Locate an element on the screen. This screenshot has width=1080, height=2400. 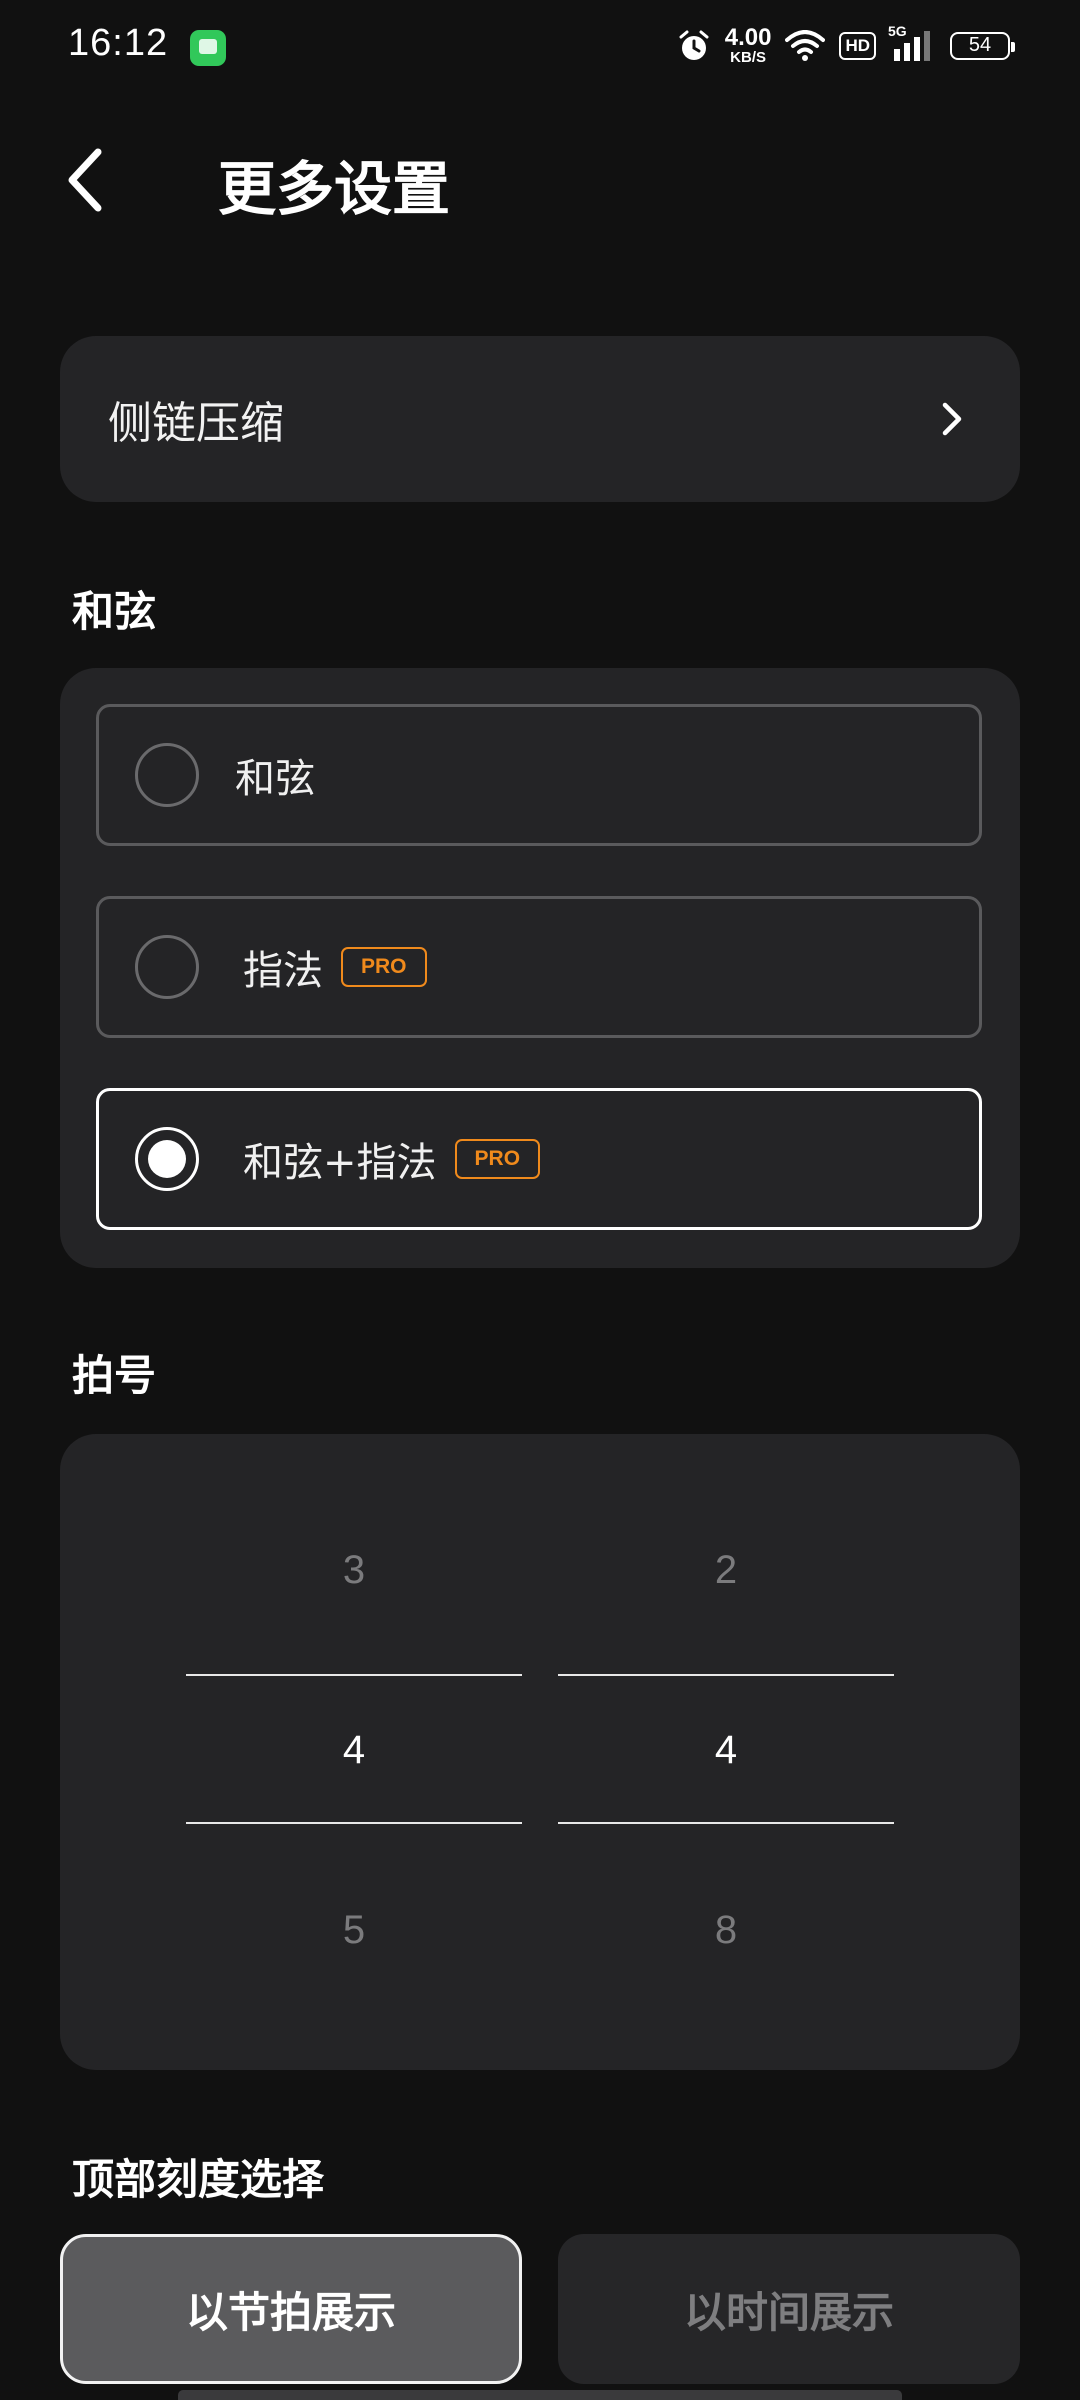
chevron-right-icon is located at coordinates (952, 419).